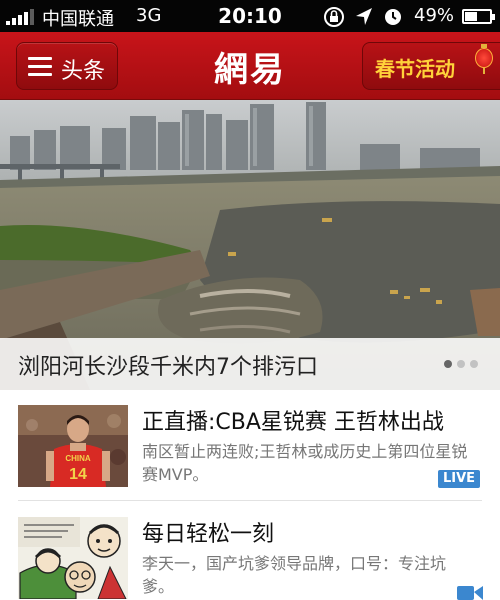  What do you see at coordinates (415, 69) in the screenshot?
I see `event-button-label: 春节活动` at bounding box center [415, 69].